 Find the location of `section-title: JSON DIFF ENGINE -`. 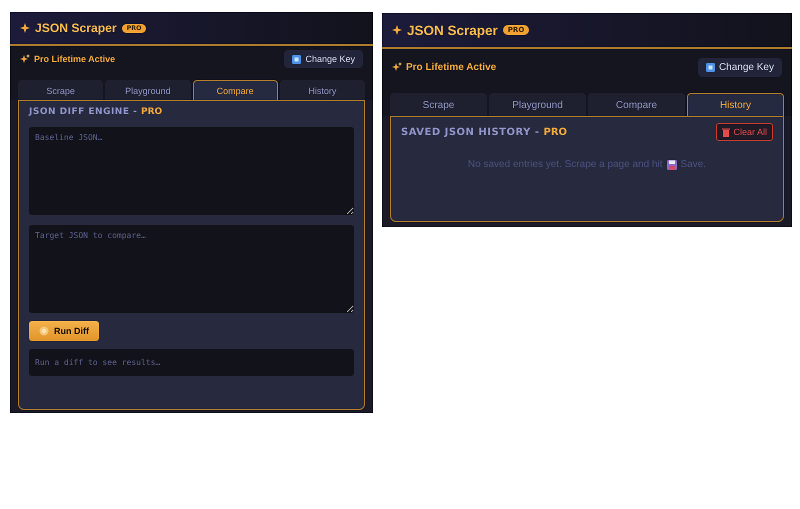

section-title: JSON DIFF ENGINE - is located at coordinates (83, 112).